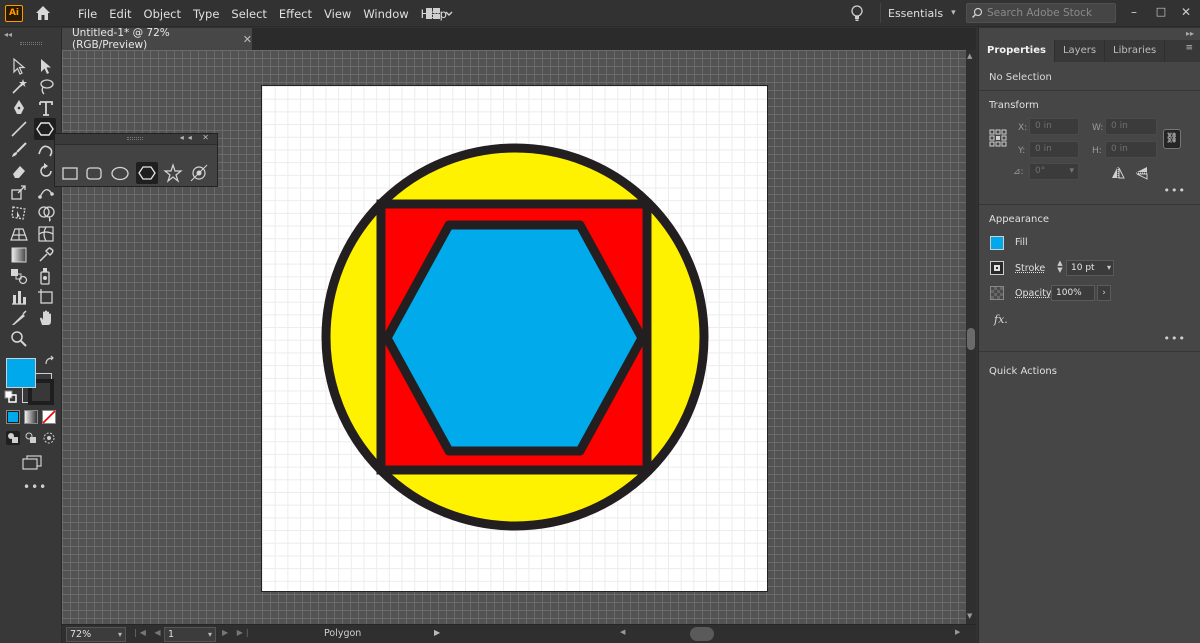  What do you see at coordinates (70, 173) in the screenshot?
I see `rectangle-tool-icon` at bounding box center [70, 173].